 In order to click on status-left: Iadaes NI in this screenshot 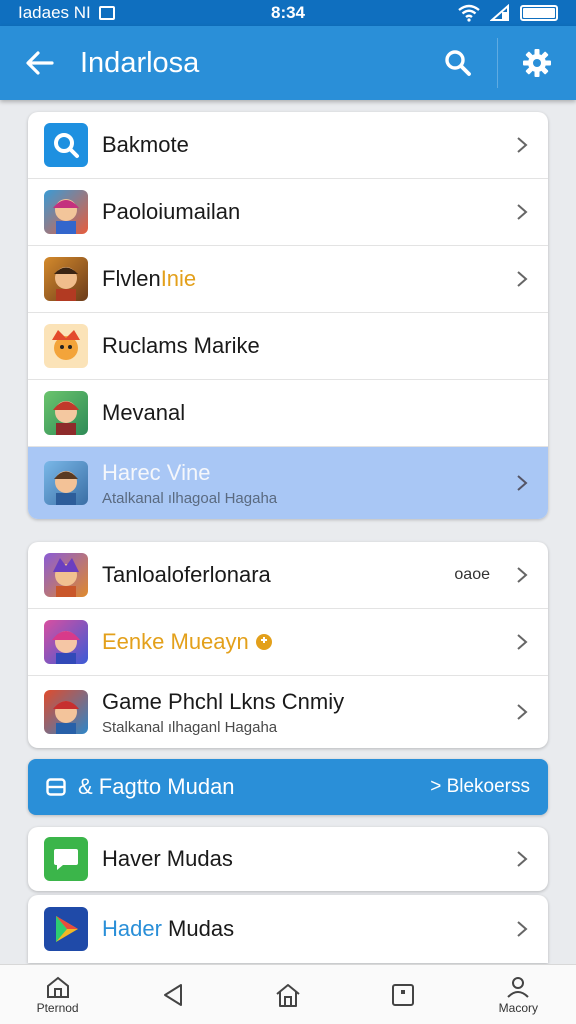, I will do `click(108, 13)`.